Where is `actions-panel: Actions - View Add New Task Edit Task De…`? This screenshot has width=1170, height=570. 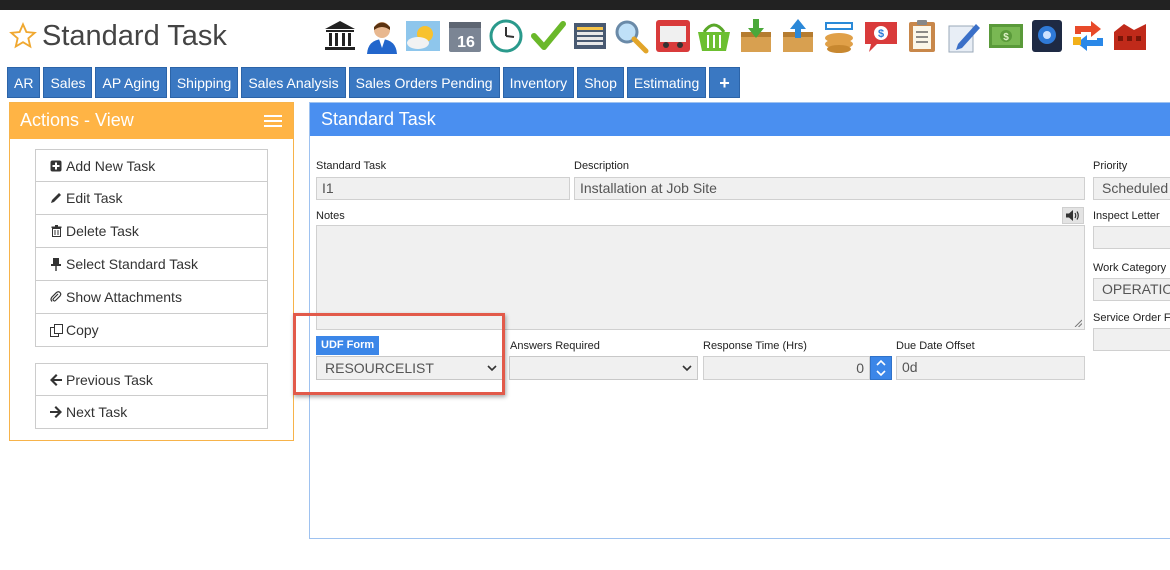 actions-panel: Actions - View Add New Task Edit Task De… is located at coordinates (151, 271).